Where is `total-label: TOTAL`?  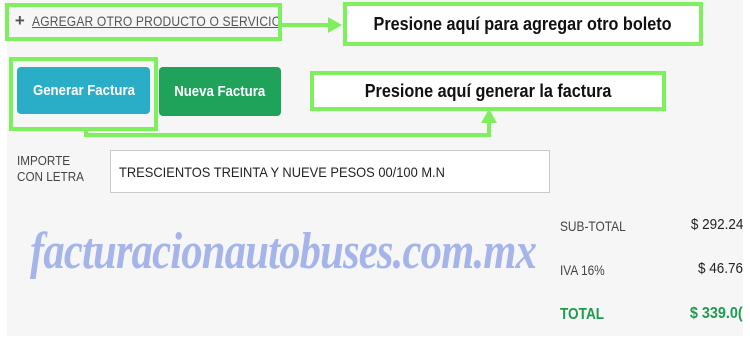
total-label: TOTAL is located at coordinates (582, 314).